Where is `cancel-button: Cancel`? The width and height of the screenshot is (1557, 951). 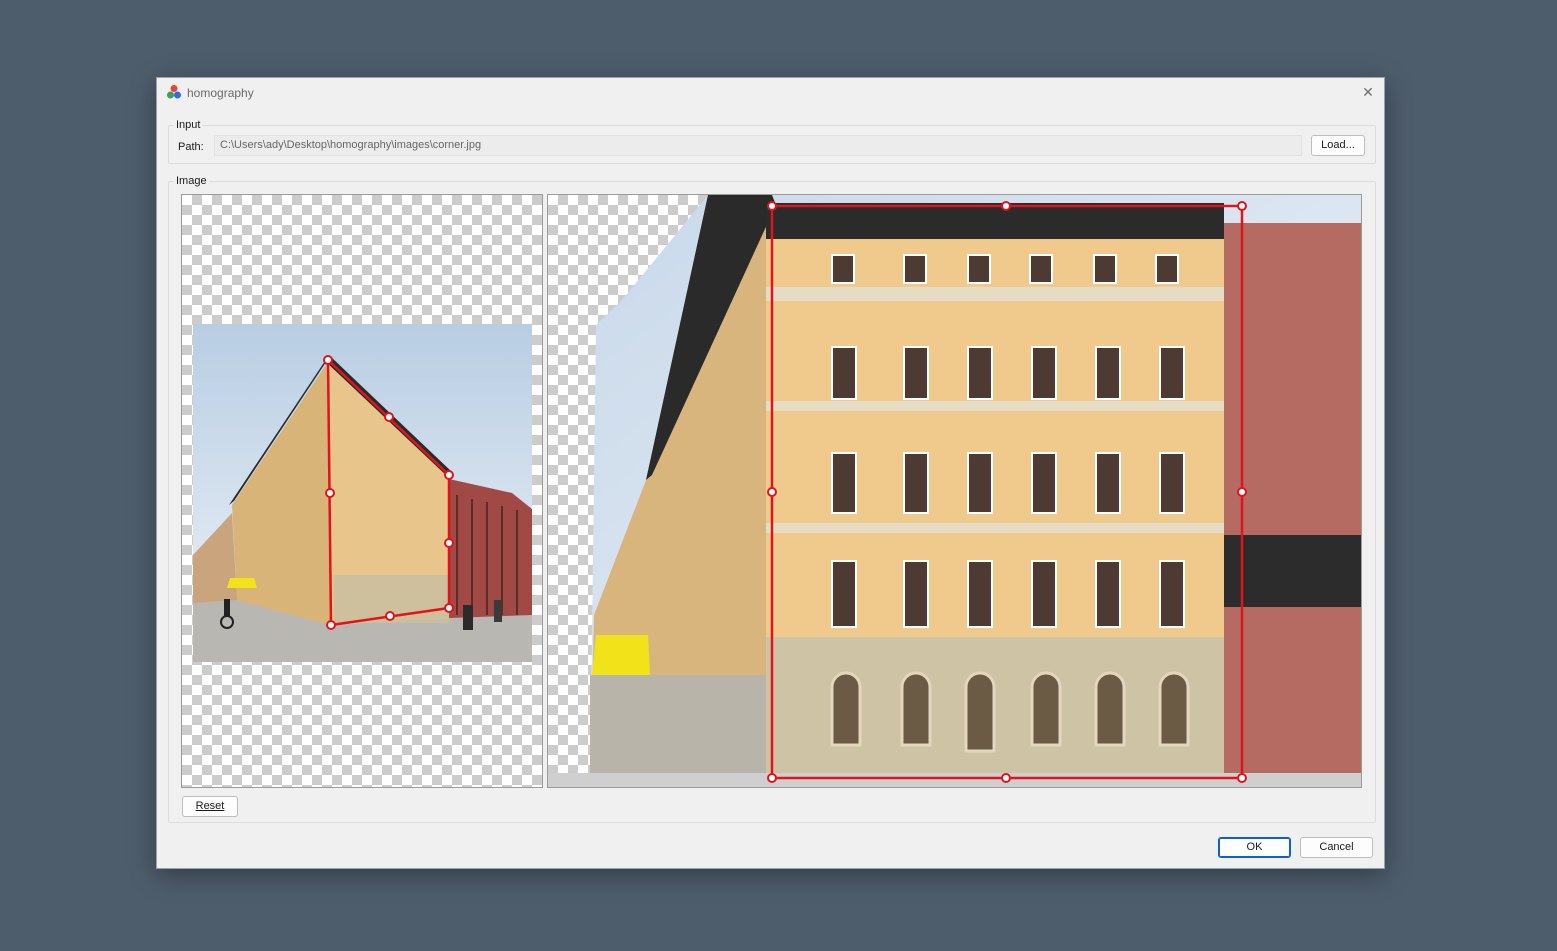
cancel-button: Cancel is located at coordinates (1336, 847).